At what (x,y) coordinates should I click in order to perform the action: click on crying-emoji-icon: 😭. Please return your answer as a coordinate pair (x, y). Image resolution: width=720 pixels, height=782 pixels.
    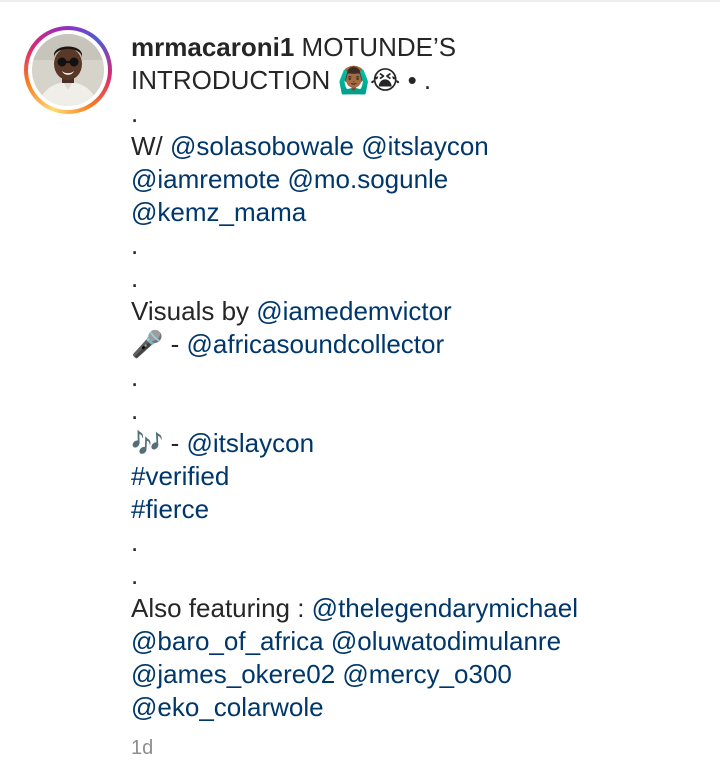
    Looking at the image, I should click on (385, 81).